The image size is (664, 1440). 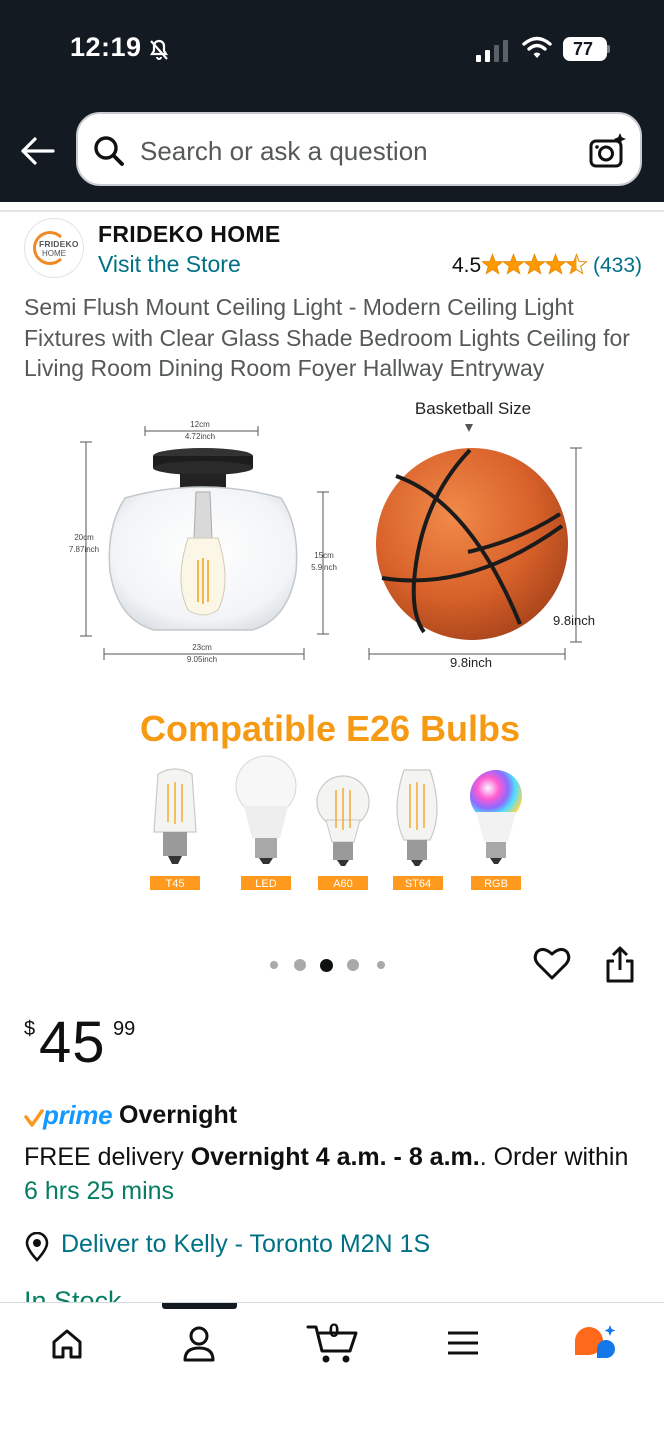 I want to click on bulb-t45, so click(x=175, y=816).